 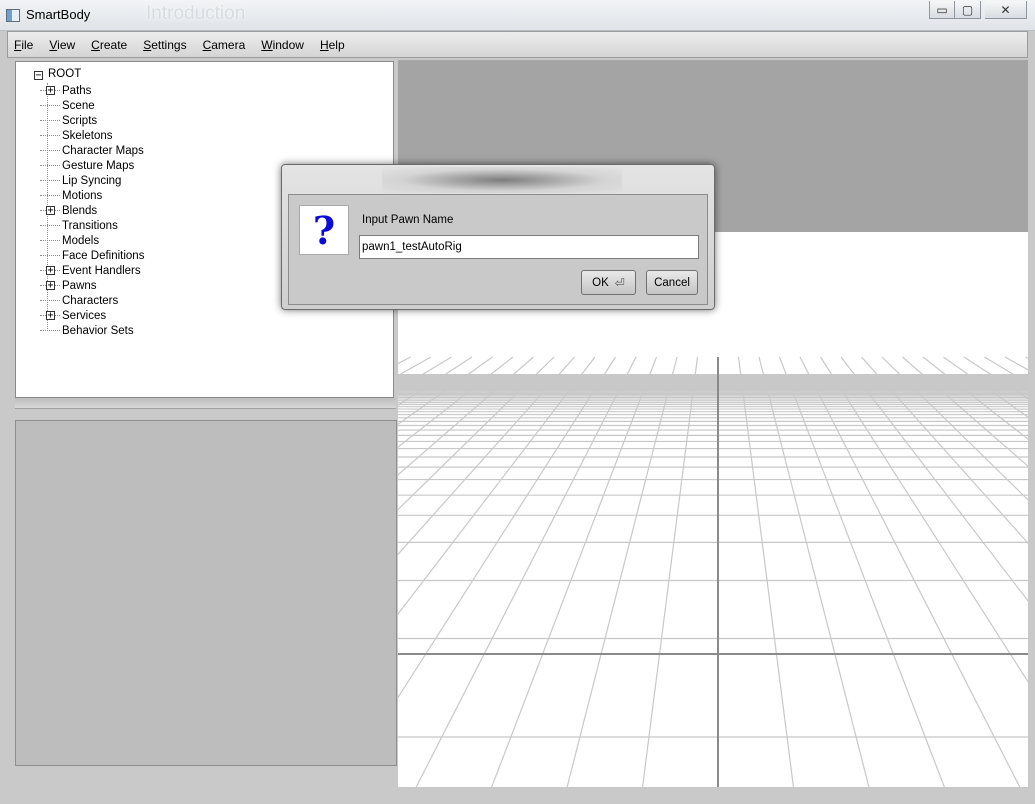 I want to click on tree-item-label: Scene, so click(x=78, y=105).